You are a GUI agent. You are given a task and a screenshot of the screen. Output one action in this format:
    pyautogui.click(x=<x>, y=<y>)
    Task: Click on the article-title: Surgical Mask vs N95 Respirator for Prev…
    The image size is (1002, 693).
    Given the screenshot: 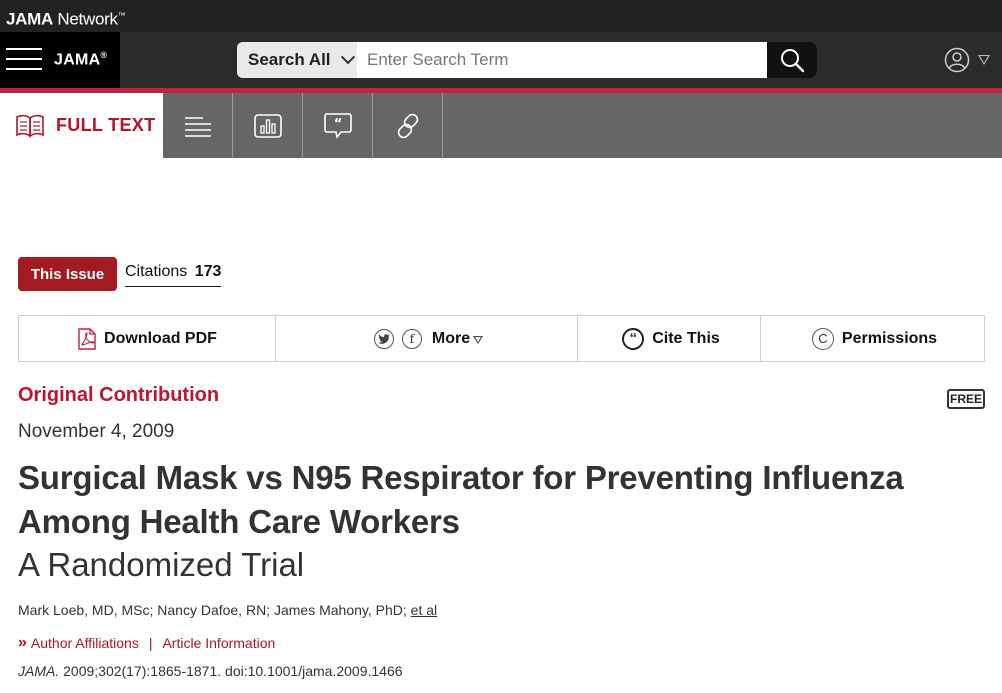 What is the action you would take?
    pyautogui.click(x=461, y=499)
    